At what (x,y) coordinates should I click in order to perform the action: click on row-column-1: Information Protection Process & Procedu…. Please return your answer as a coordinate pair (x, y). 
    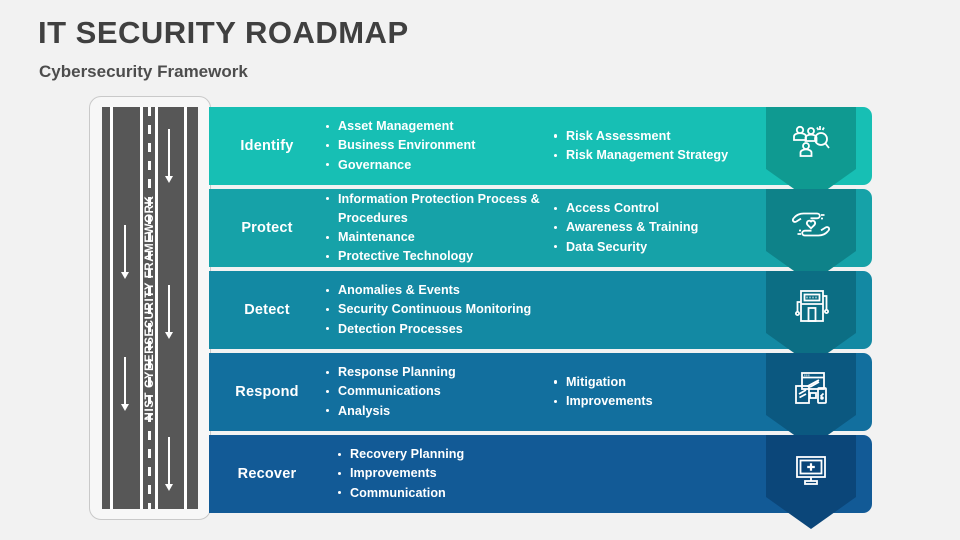
    Looking at the image, I should click on (439, 228).